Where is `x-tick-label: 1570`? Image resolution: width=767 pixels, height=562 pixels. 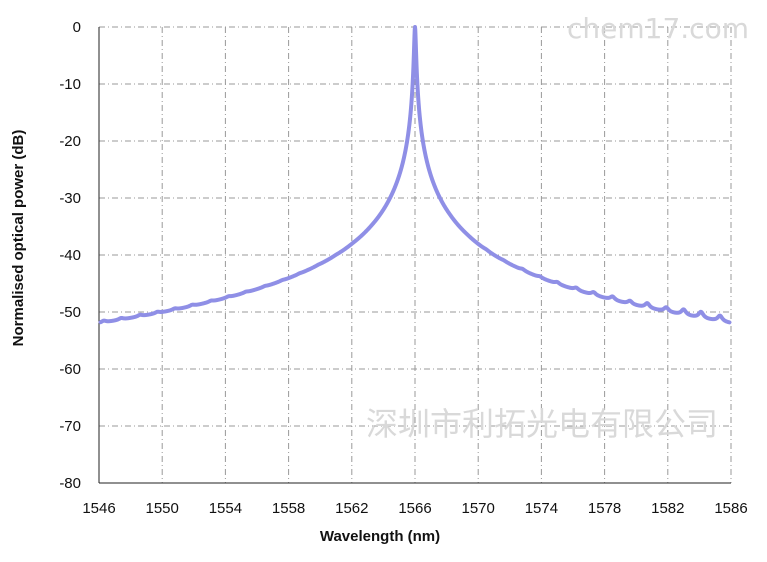
x-tick-label: 1570 is located at coordinates (478, 508).